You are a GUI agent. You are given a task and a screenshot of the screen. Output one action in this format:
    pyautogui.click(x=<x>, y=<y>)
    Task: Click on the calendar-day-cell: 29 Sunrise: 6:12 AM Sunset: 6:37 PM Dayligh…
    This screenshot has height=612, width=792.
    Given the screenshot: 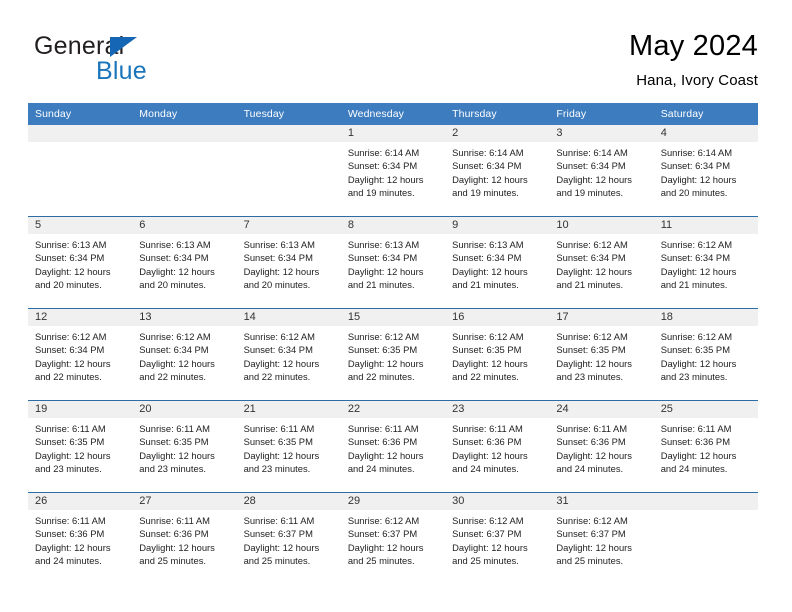 What is the action you would take?
    pyautogui.click(x=393, y=538)
    